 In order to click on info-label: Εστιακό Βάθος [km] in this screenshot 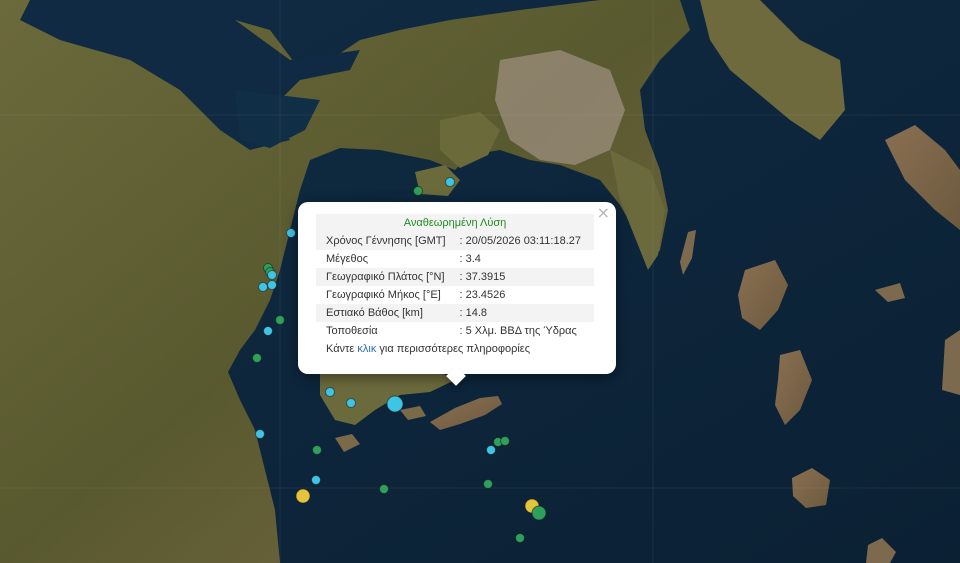, I will do `click(388, 313)`.